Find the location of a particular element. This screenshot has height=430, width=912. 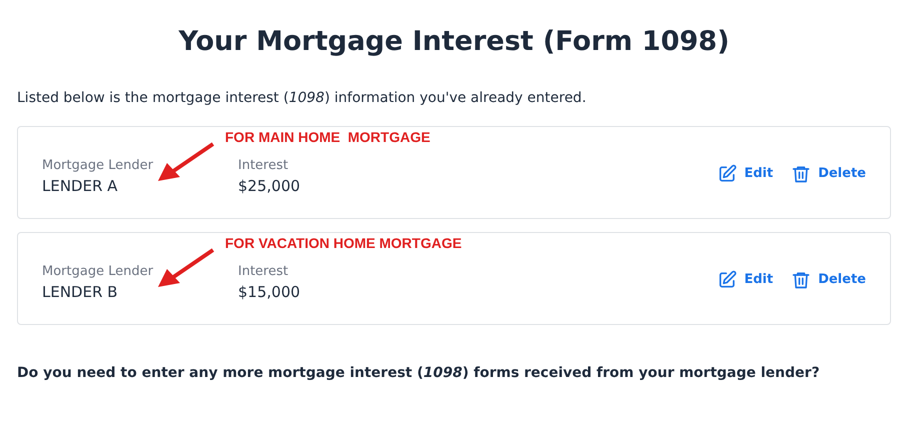

interest-amount: $15,000 is located at coordinates (269, 292).